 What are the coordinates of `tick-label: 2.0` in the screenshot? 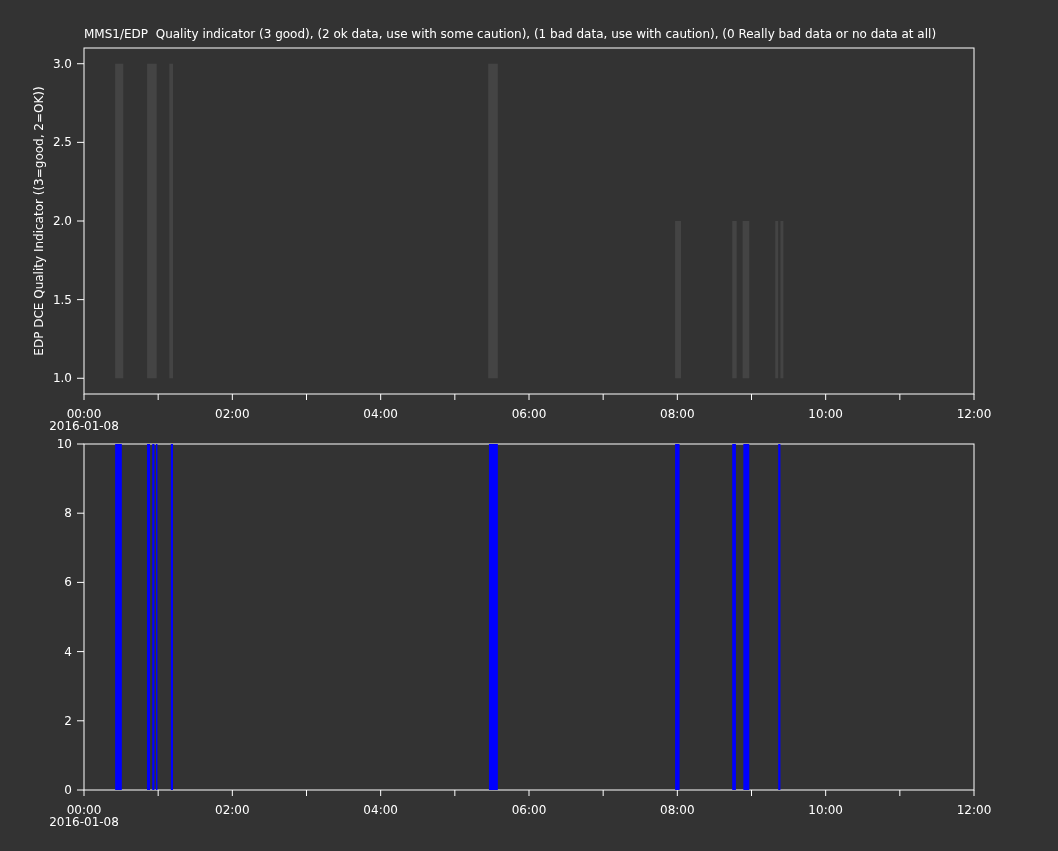 It's located at (62, 221).